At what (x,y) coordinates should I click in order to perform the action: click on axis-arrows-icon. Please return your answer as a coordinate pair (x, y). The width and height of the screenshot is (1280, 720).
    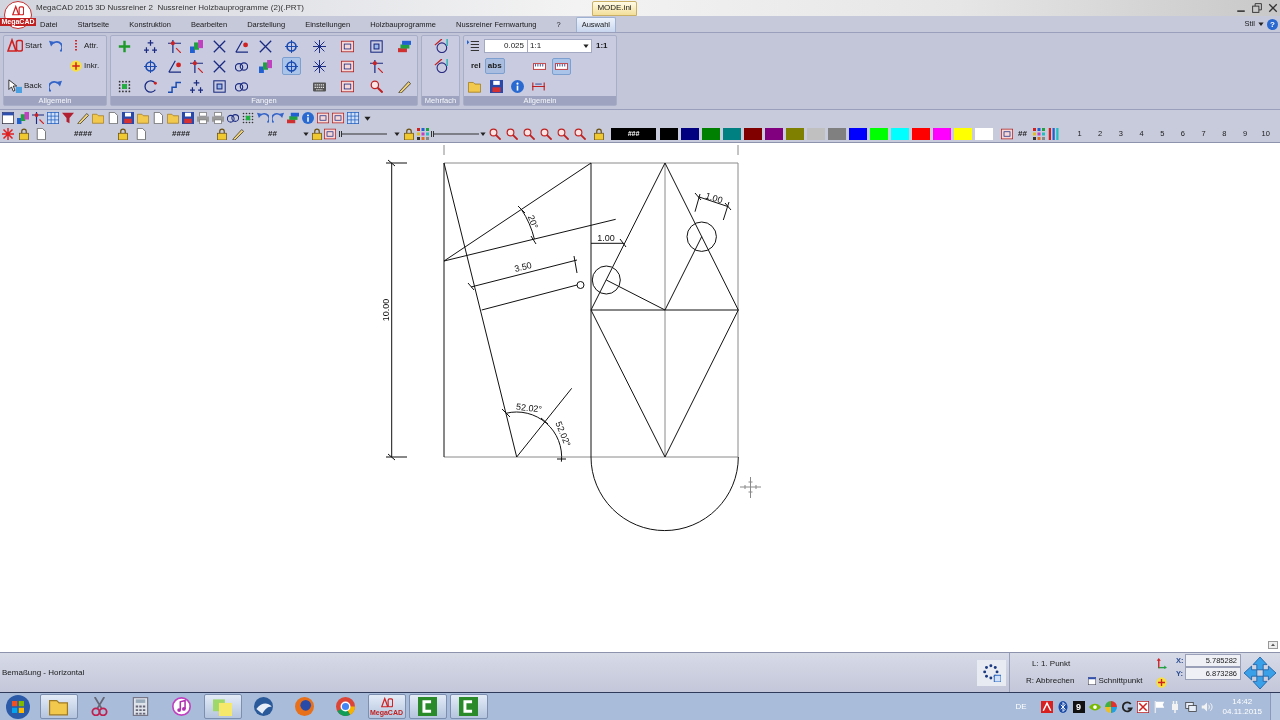
    Looking at the image, I should click on (1161, 663).